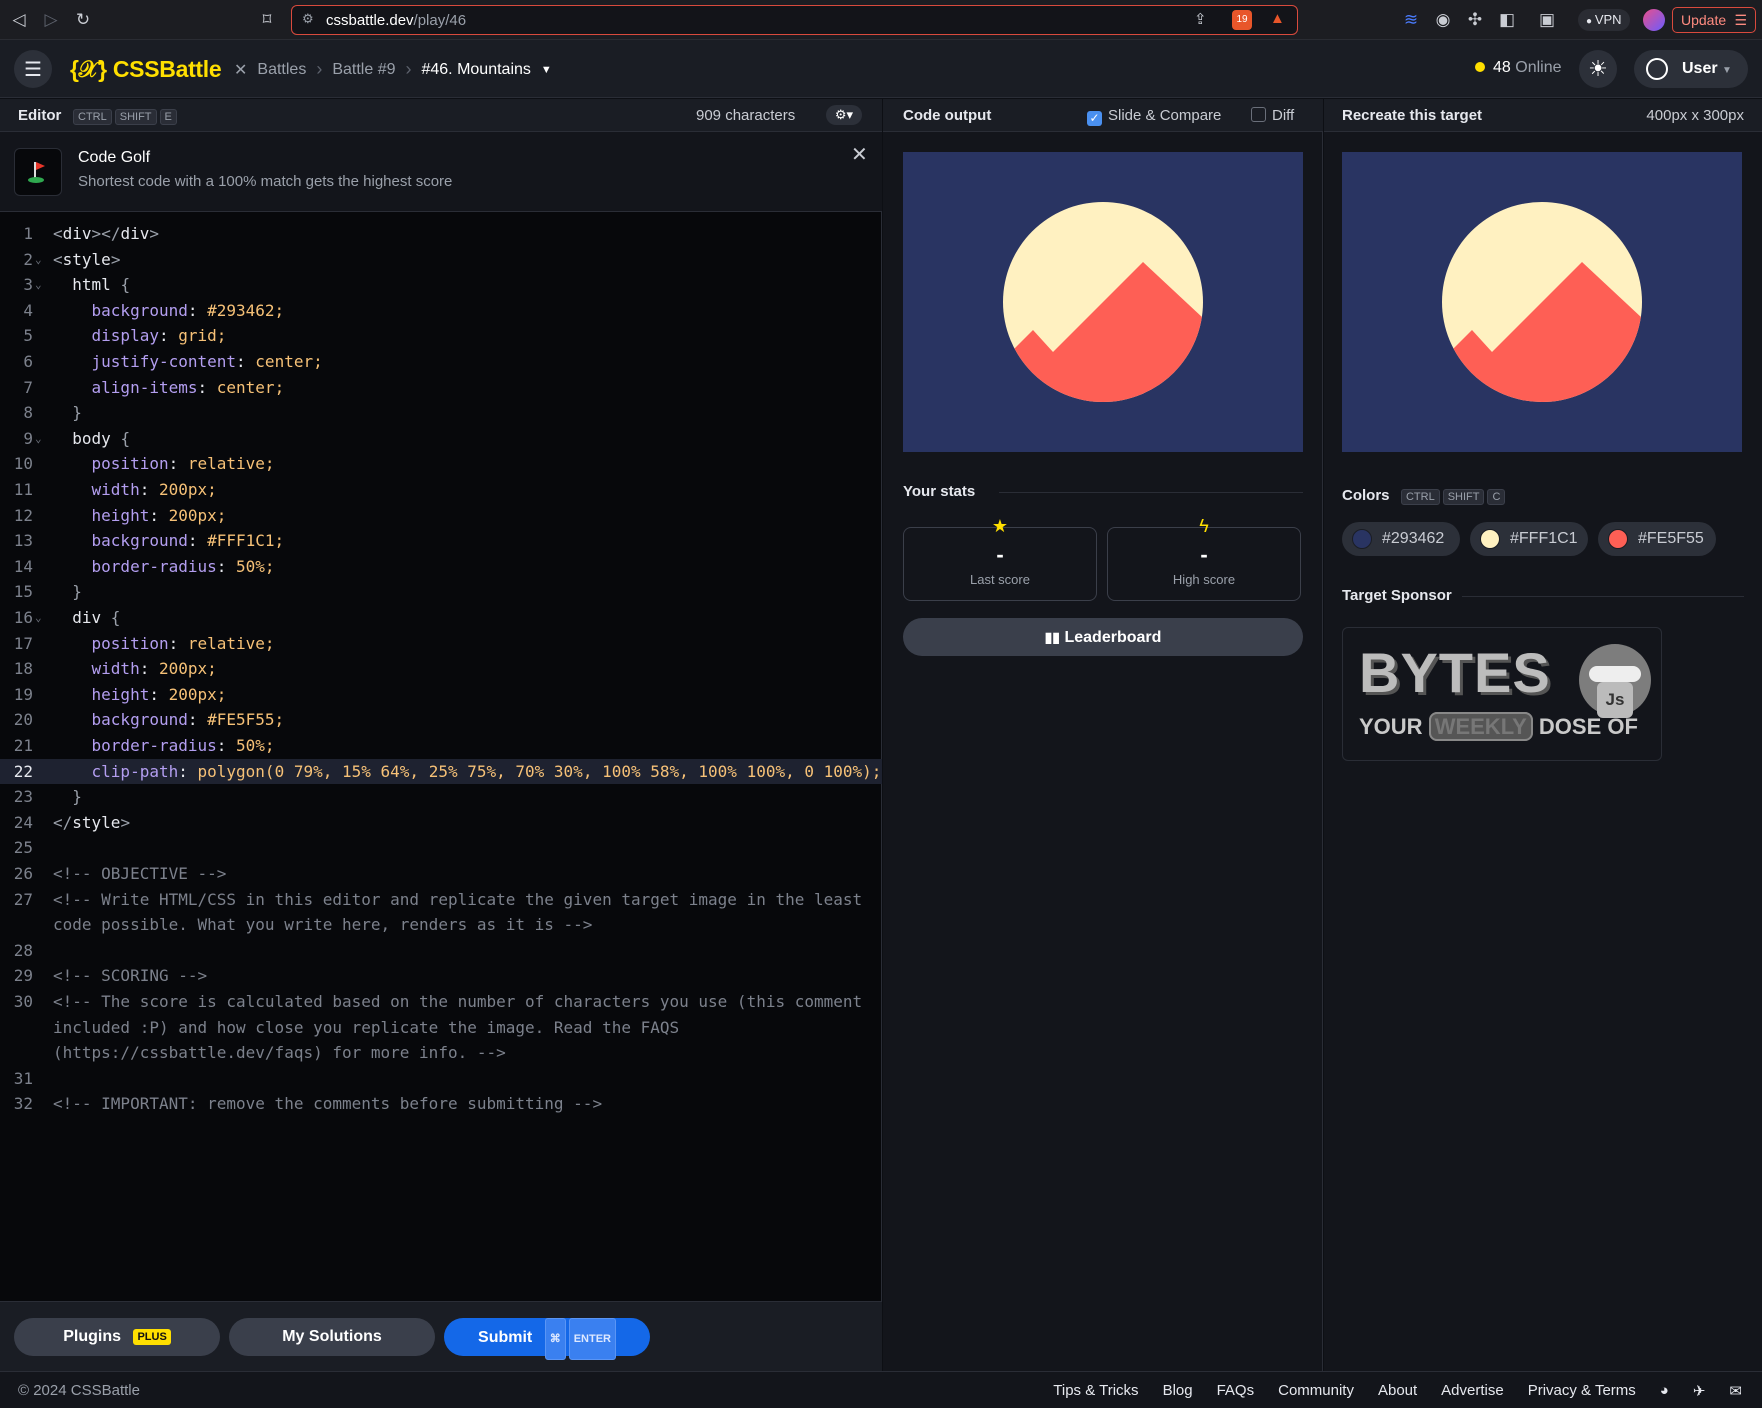  What do you see at coordinates (441, 1079) in the screenshot?
I see `code-line: 31` at bounding box center [441, 1079].